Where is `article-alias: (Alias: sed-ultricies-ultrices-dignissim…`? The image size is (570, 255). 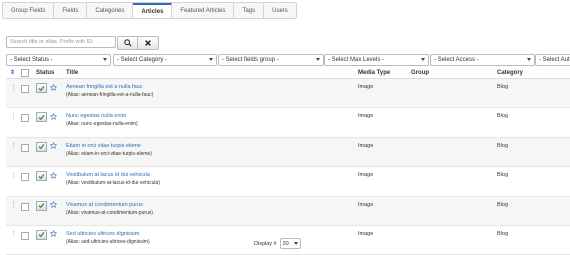 article-alias: (Alias: sed-ultricies-ultrices-dignissim… is located at coordinates (108, 241).